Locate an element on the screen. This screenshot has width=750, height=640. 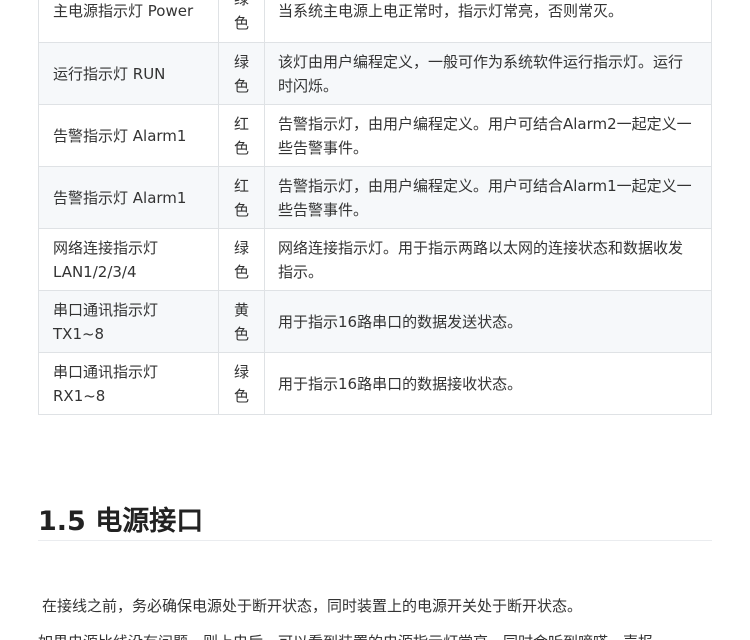
indicator-desc-cell: 告警指示灯，由用户编程定义。用户可结合Alarm2一起定义一些告警事件。 is located at coordinates (488, 135).